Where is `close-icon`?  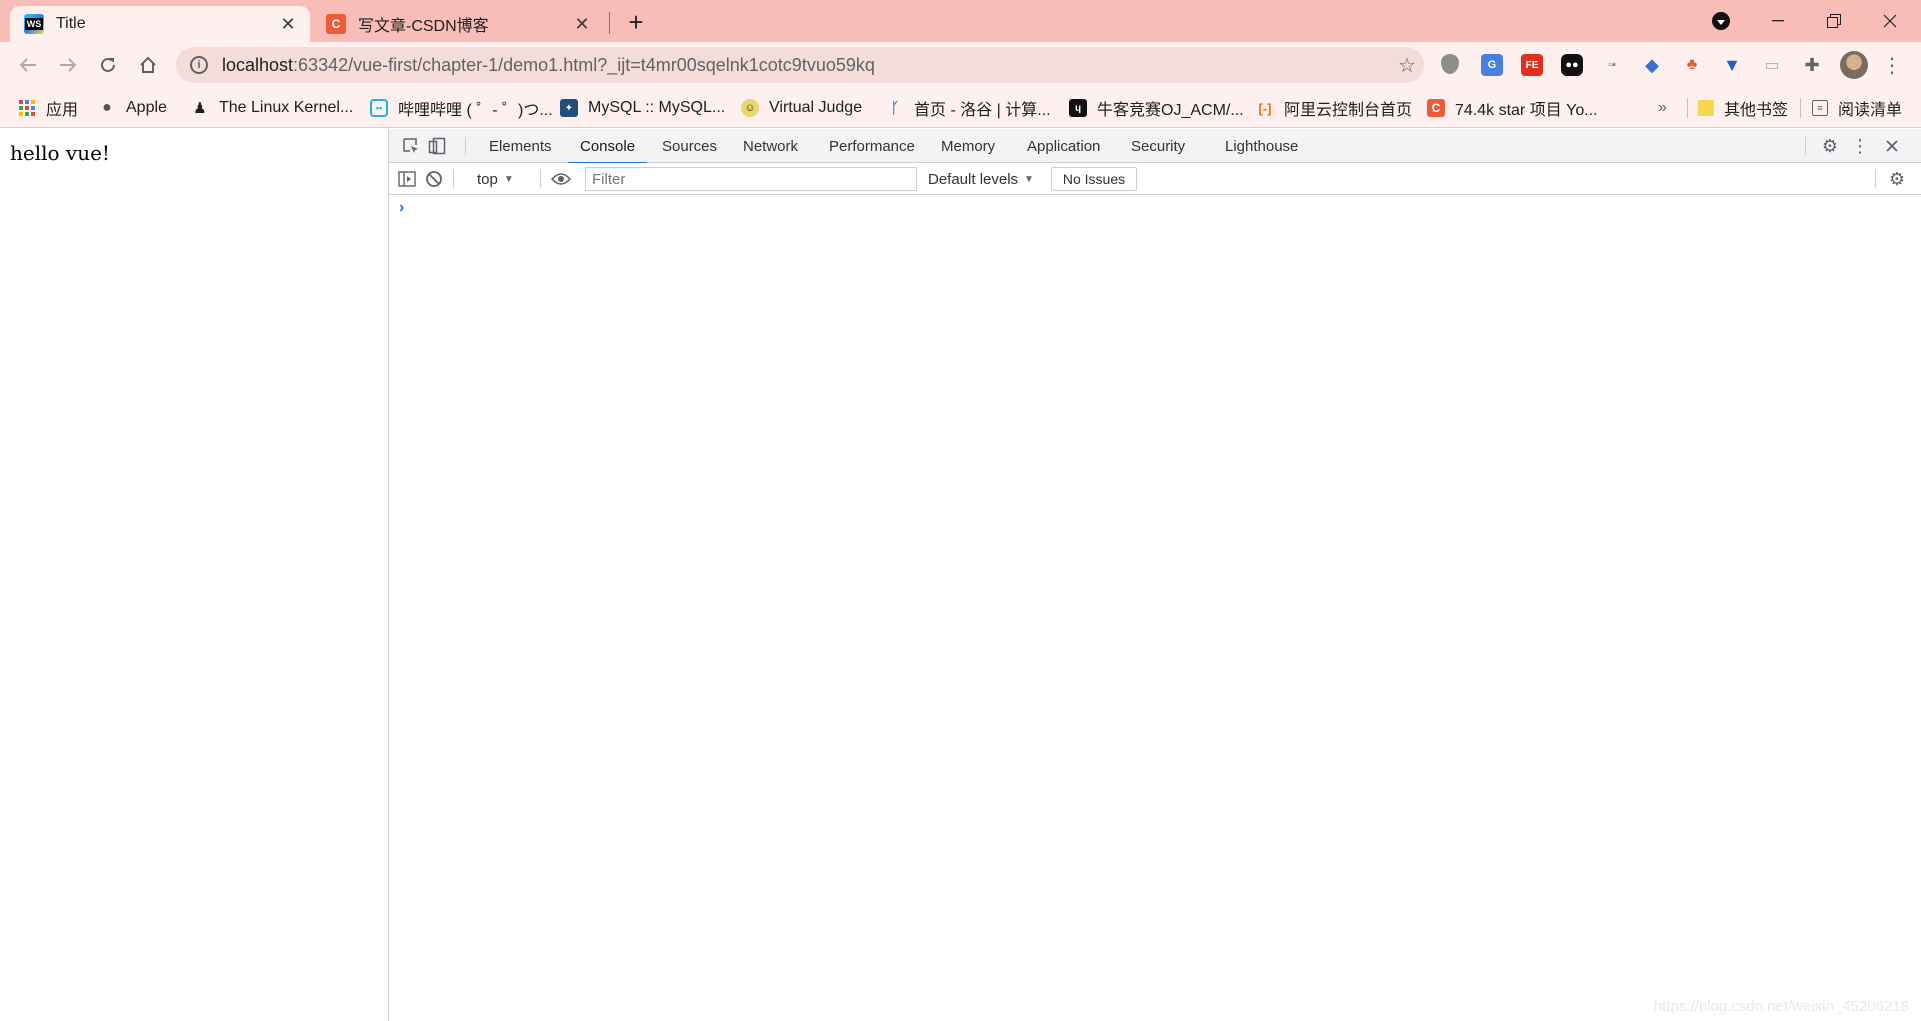 close-icon is located at coordinates (1890, 21).